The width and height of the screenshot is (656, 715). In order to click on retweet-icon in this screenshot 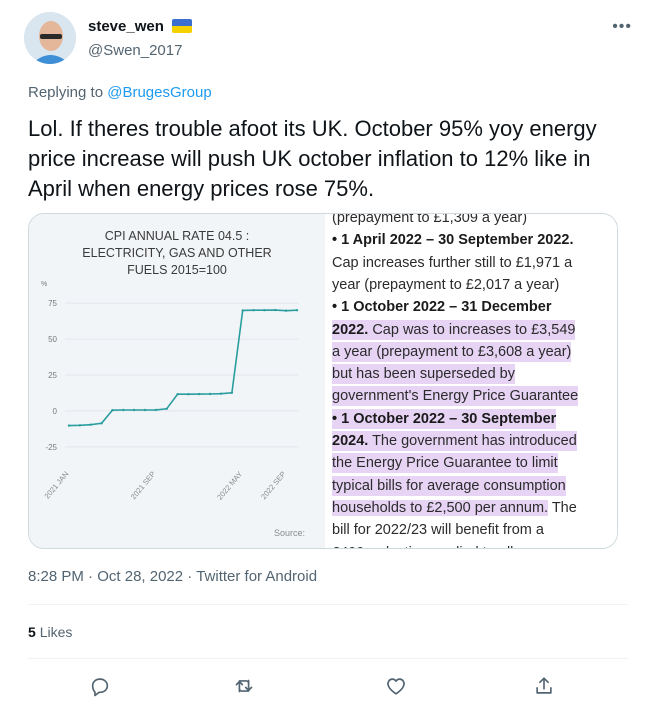, I will do `click(244, 686)`.